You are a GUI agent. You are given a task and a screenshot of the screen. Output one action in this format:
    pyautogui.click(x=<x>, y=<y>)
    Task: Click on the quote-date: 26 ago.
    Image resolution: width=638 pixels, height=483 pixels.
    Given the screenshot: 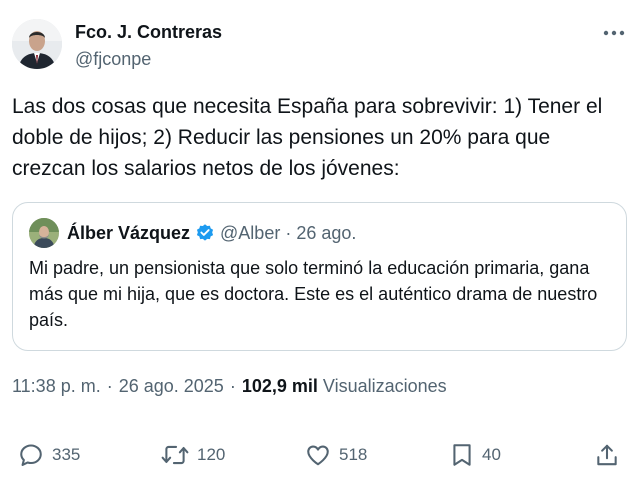 What is the action you would take?
    pyautogui.click(x=326, y=233)
    